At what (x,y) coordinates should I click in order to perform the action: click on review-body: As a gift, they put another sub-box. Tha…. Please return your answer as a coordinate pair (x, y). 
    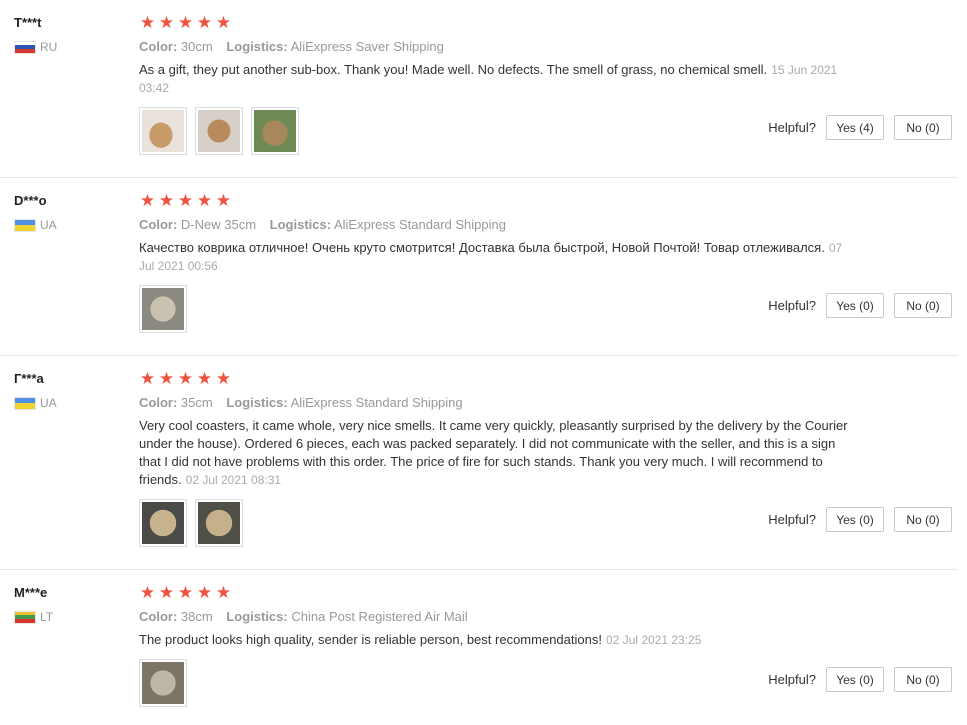
    Looking at the image, I should click on (453, 69).